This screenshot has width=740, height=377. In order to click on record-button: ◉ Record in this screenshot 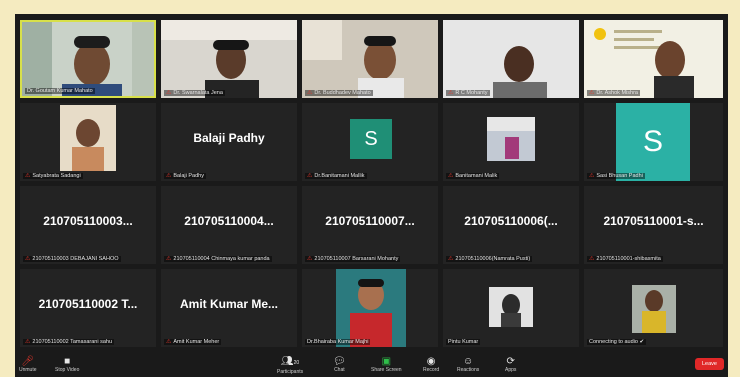, I will do `click(431, 364)`.